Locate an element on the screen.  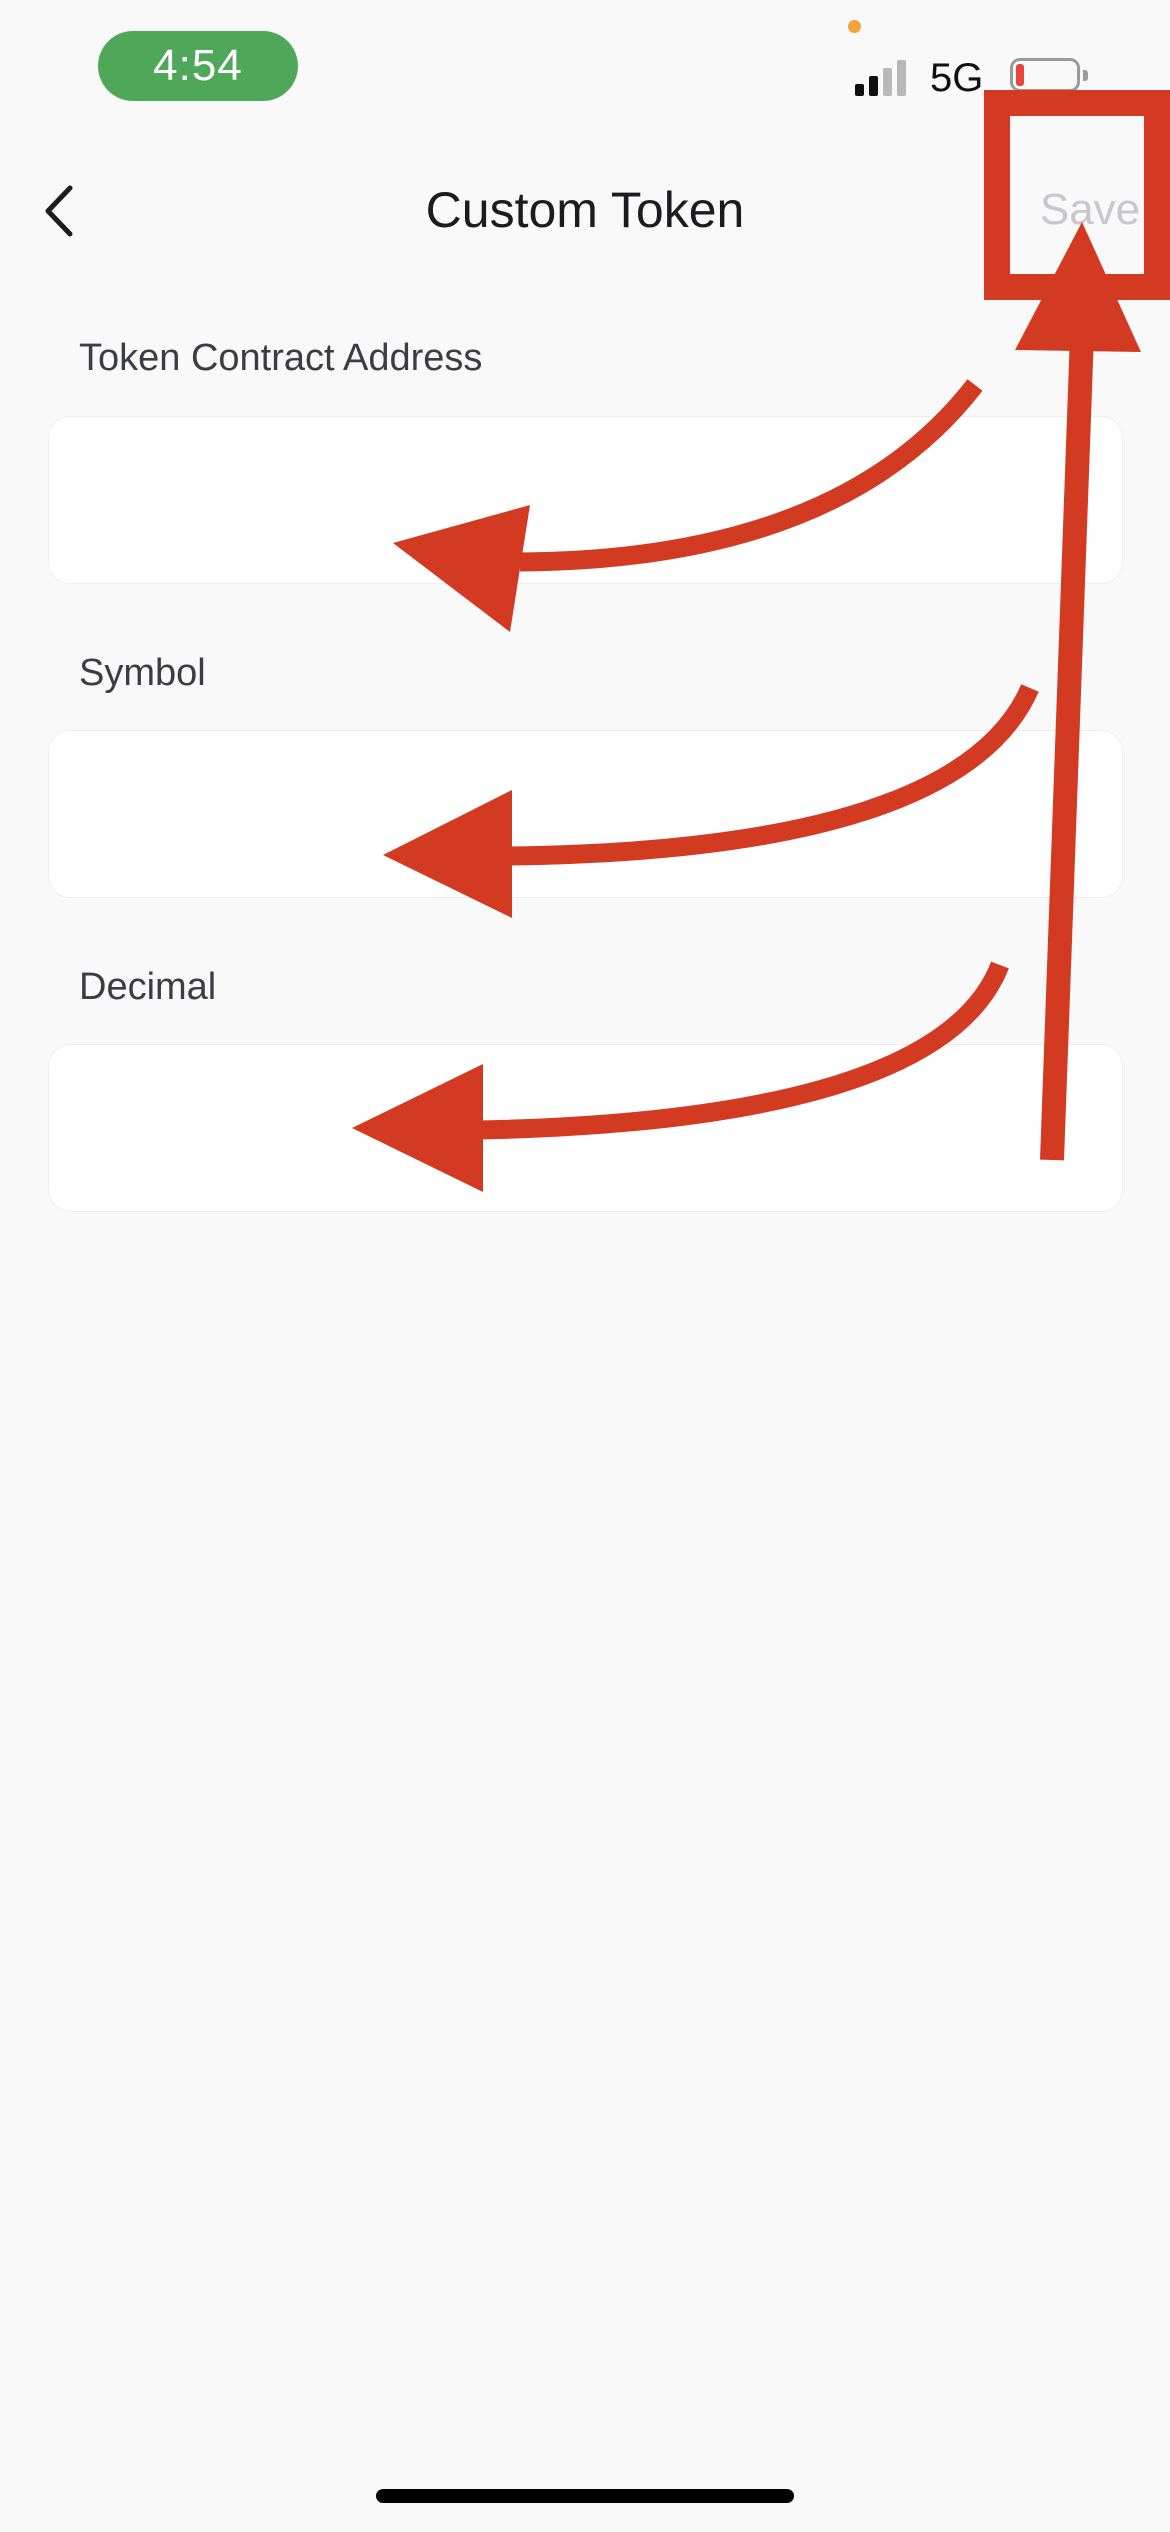
privacy-indicator-dot is located at coordinates (854, 26).